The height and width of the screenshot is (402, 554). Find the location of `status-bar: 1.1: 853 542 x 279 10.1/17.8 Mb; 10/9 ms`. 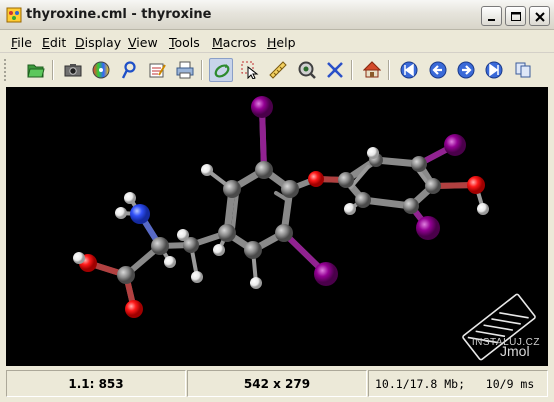

status-bar: 1.1: 853 542 x 279 10.1/17.8 Mb; 10/9 ms is located at coordinates (277, 384).